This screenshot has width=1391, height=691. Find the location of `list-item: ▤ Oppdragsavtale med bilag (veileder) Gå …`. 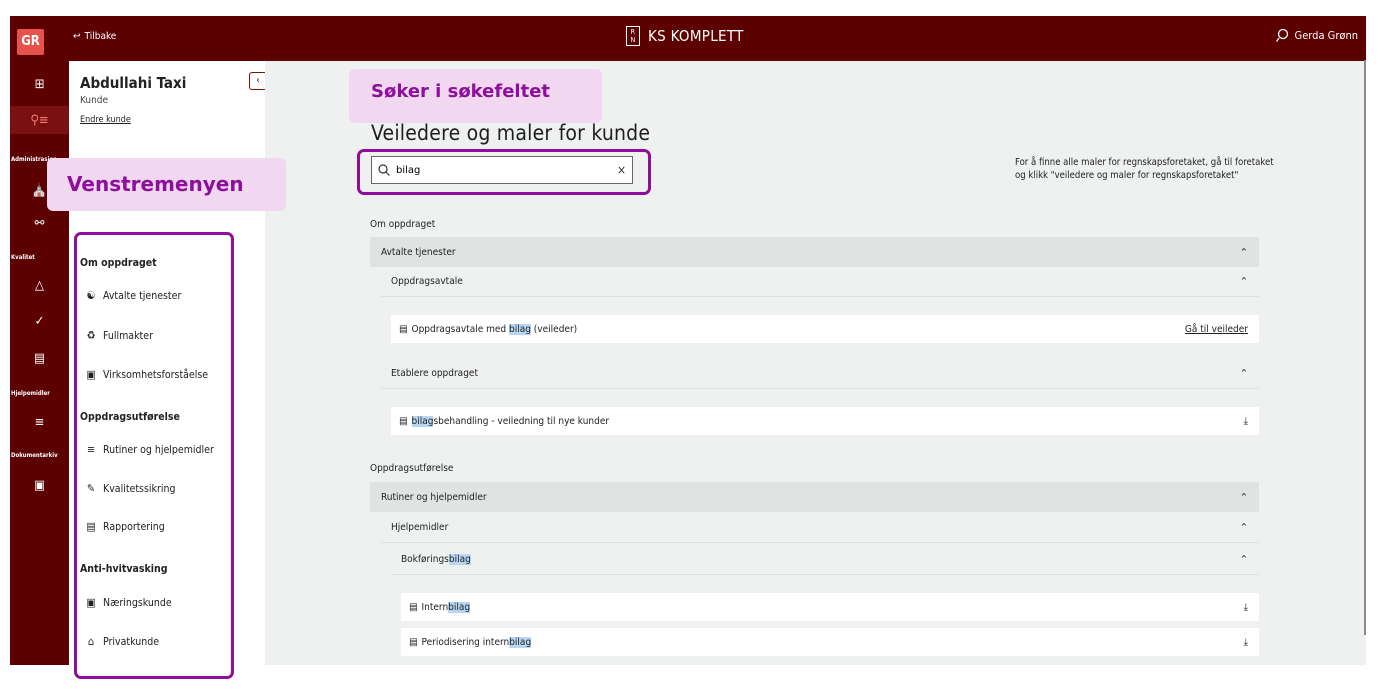

list-item: ▤ Oppdragsavtale med bilag (veileder) Gå … is located at coordinates (825, 329).